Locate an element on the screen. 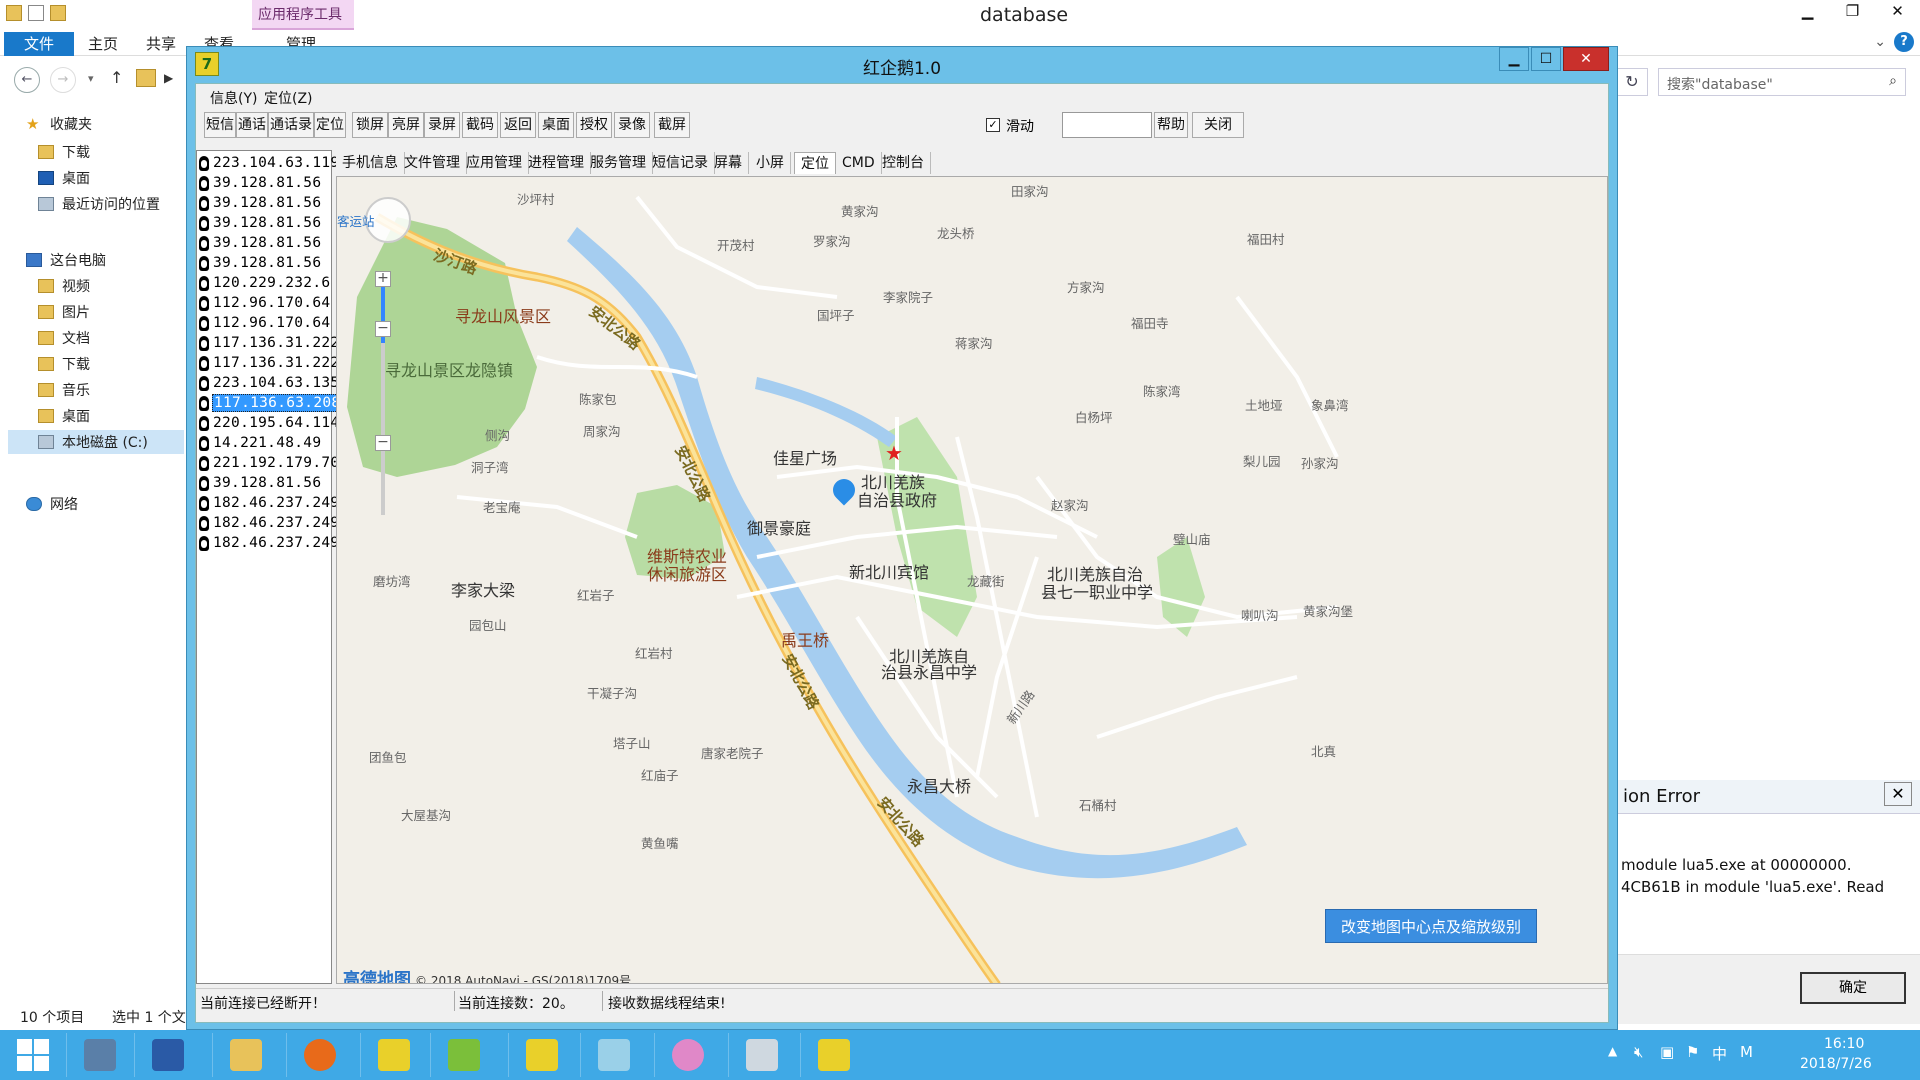  chevron-down-icon: ⌄ is located at coordinates (1880, 42).